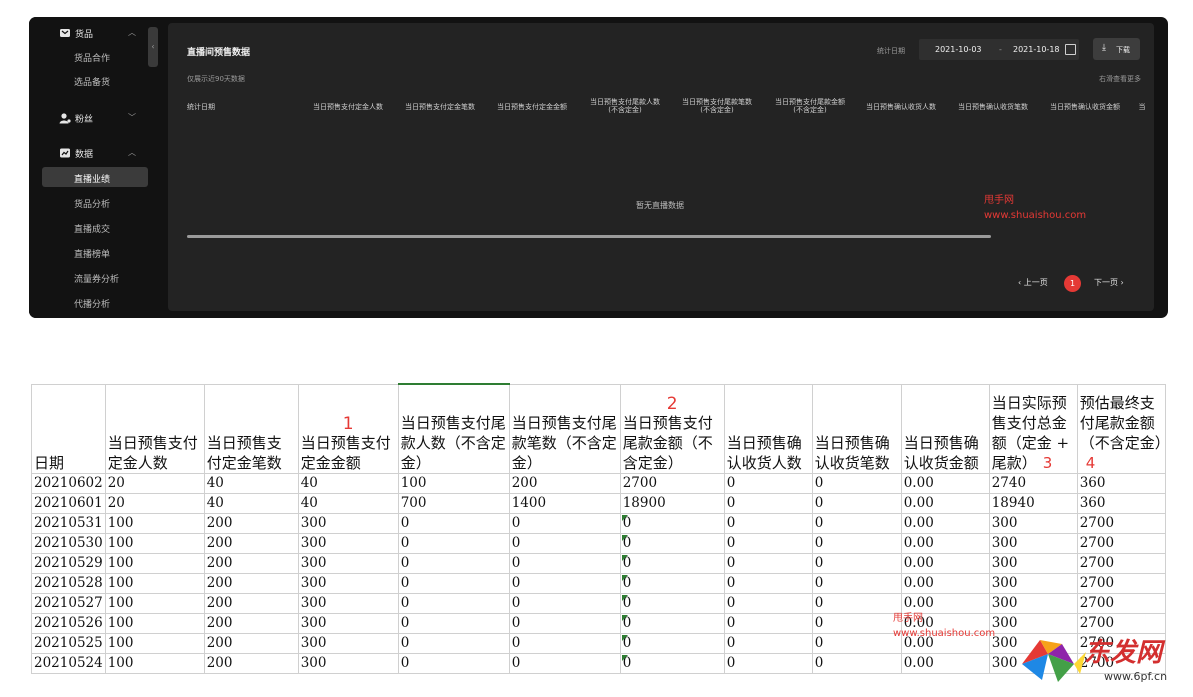  Describe the element at coordinates (153, 47) in the screenshot. I see `sidebar-collapse-handle: ‹` at that location.